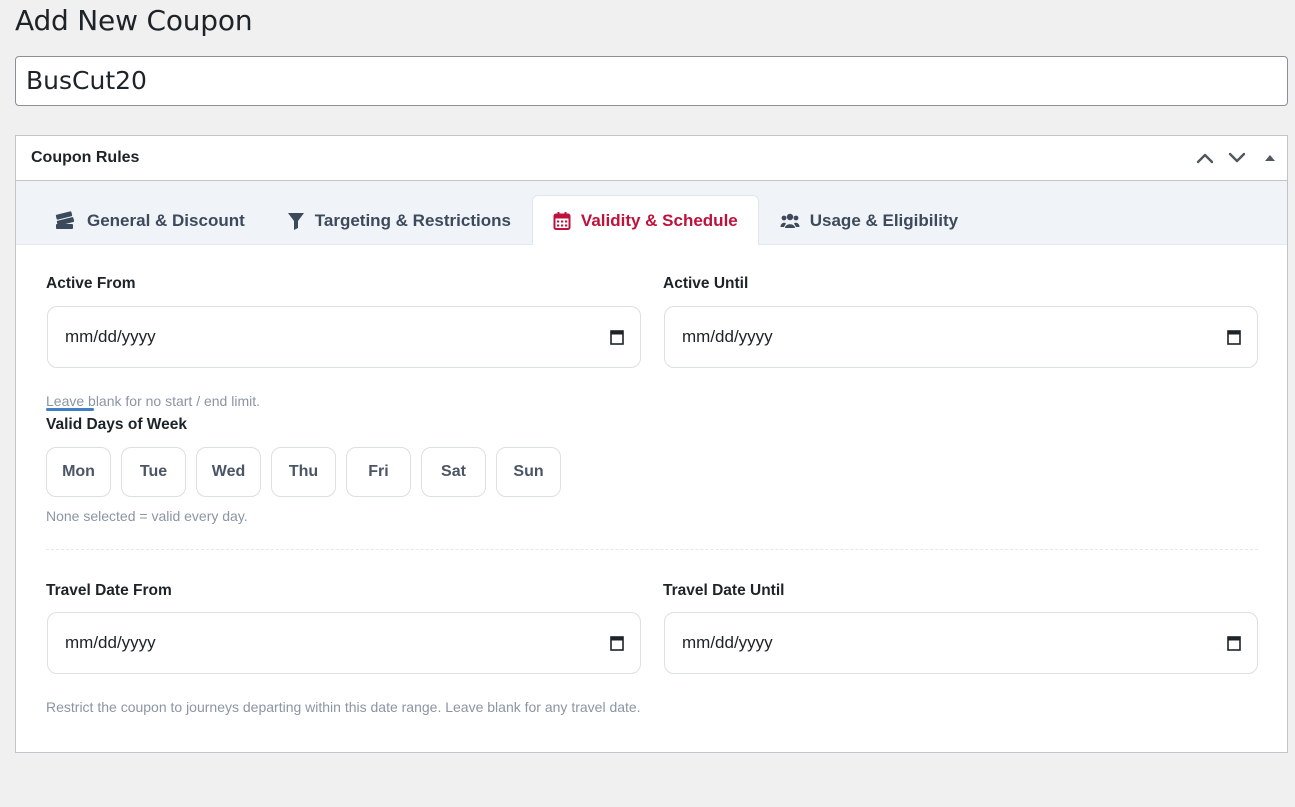  What do you see at coordinates (724, 590) in the screenshot?
I see `travel-until-label: Travel Date Until` at bounding box center [724, 590].